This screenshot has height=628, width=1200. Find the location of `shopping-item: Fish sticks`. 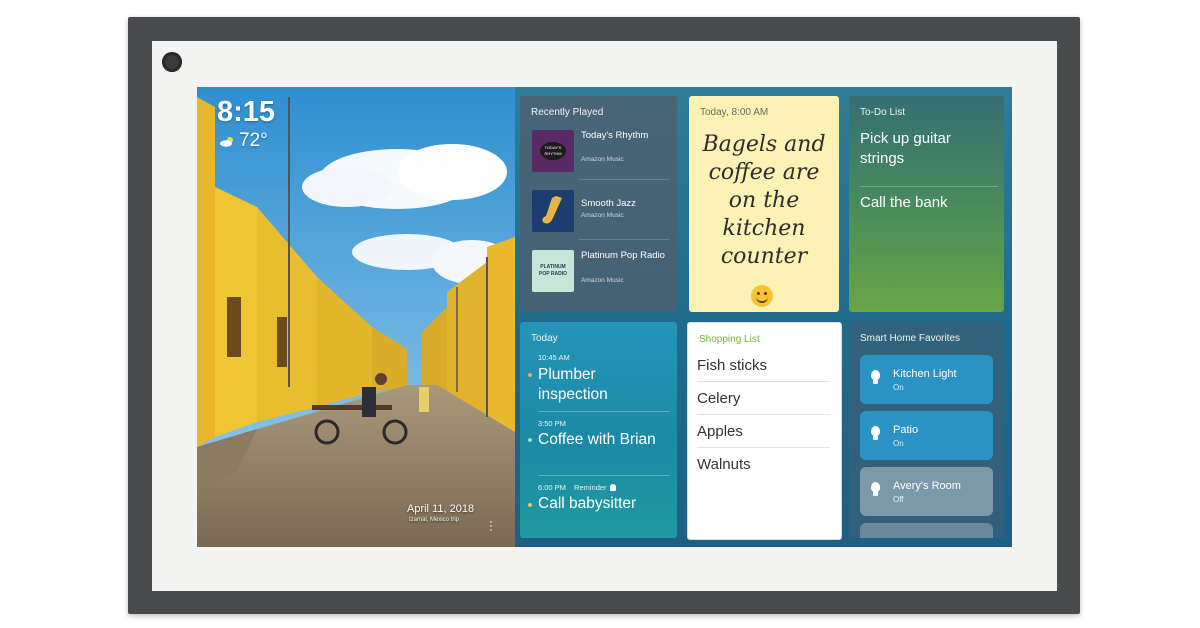

shopping-item: Fish sticks is located at coordinates (732, 365).